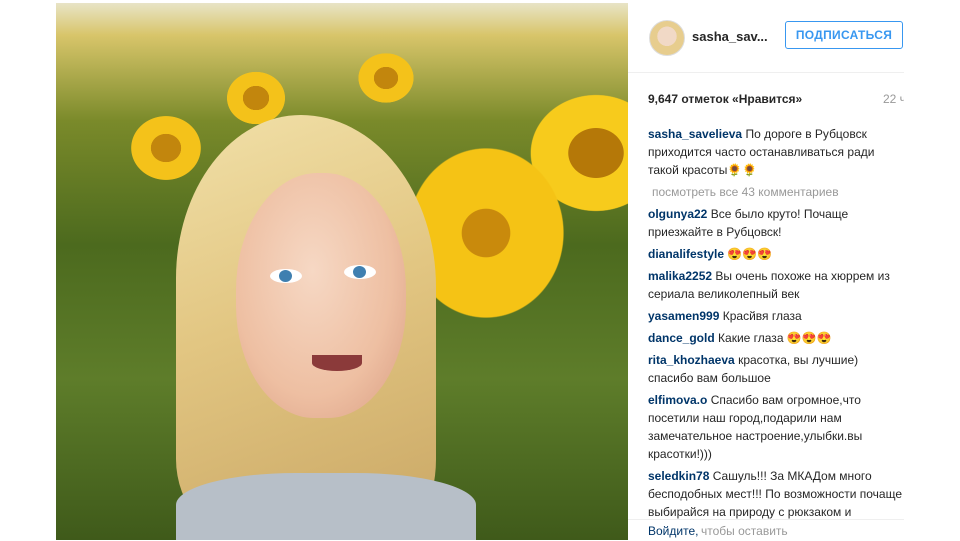 Image resolution: width=960 pixels, height=541 pixels. Describe the element at coordinates (360, 272) in the screenshot. I see `right-eye` at that location.